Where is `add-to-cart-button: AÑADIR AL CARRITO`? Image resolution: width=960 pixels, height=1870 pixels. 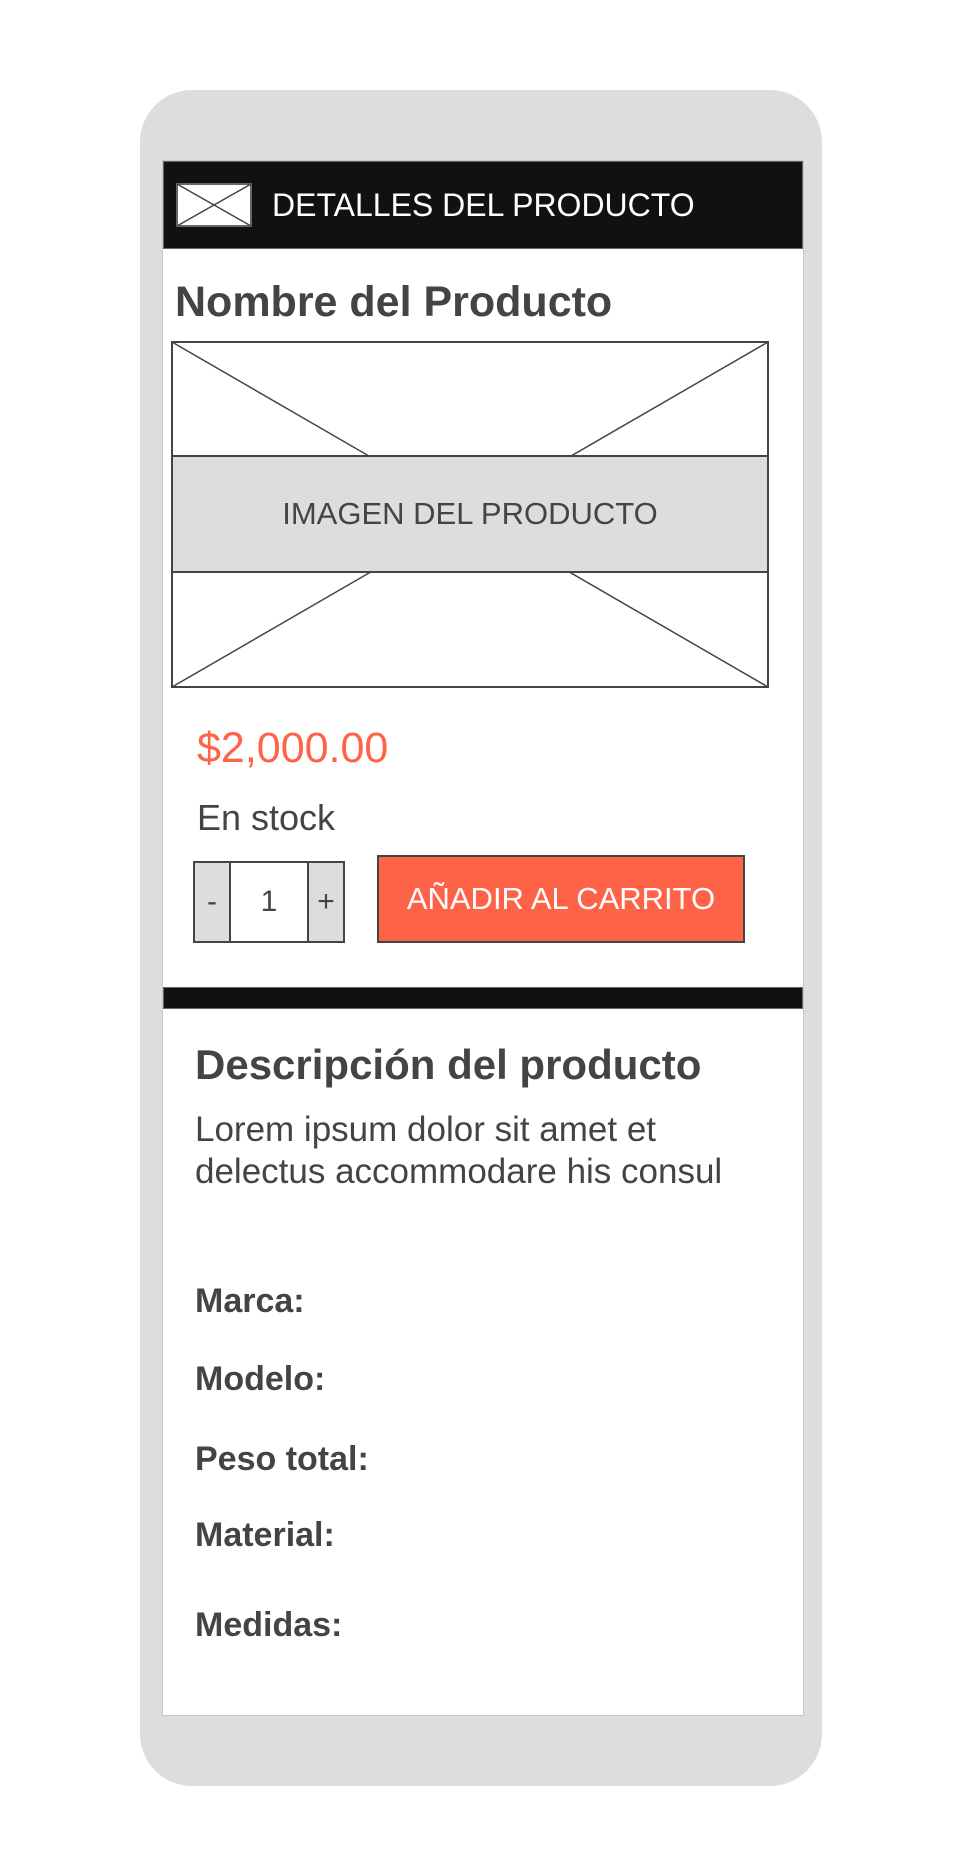 add-to-cart-button: AÑADIR AL CARRITO is located at coordinates (561, 899).